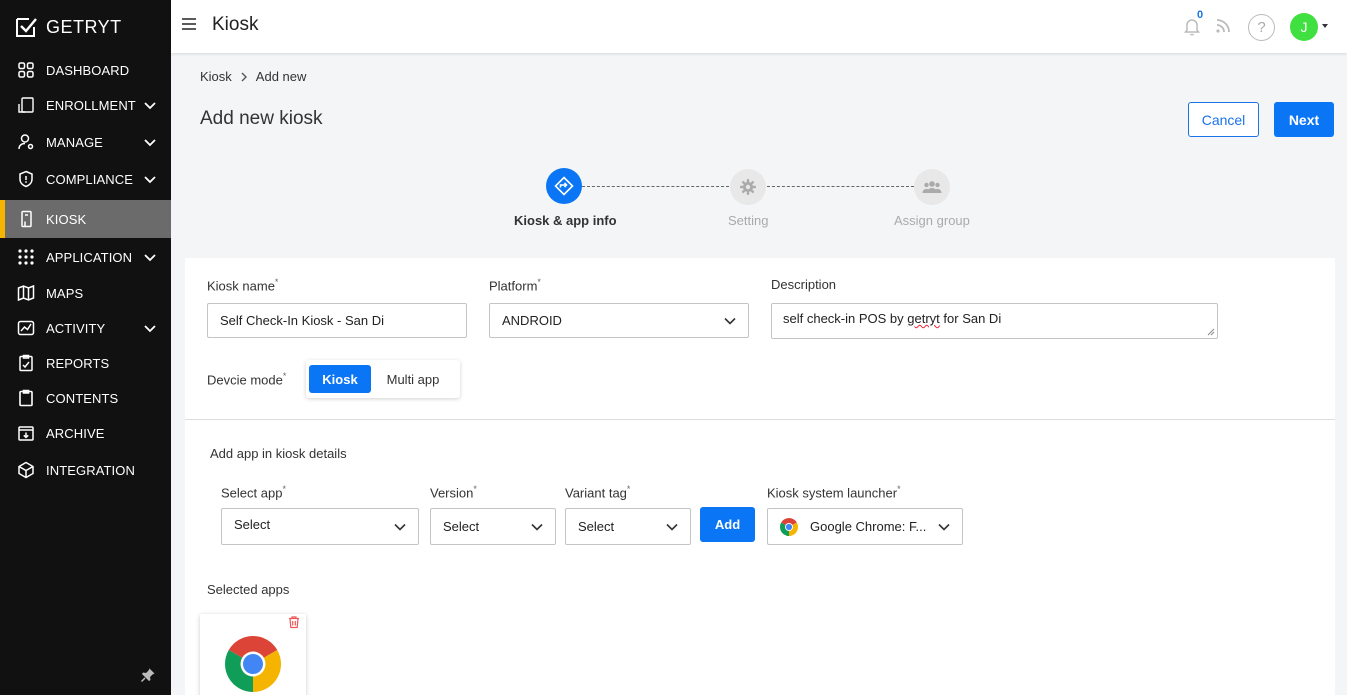 The width and height of the screenshot is (1347, 695). I want to click on sidebar-item-enrollment: ENROLLMENT, so click(85, 105).